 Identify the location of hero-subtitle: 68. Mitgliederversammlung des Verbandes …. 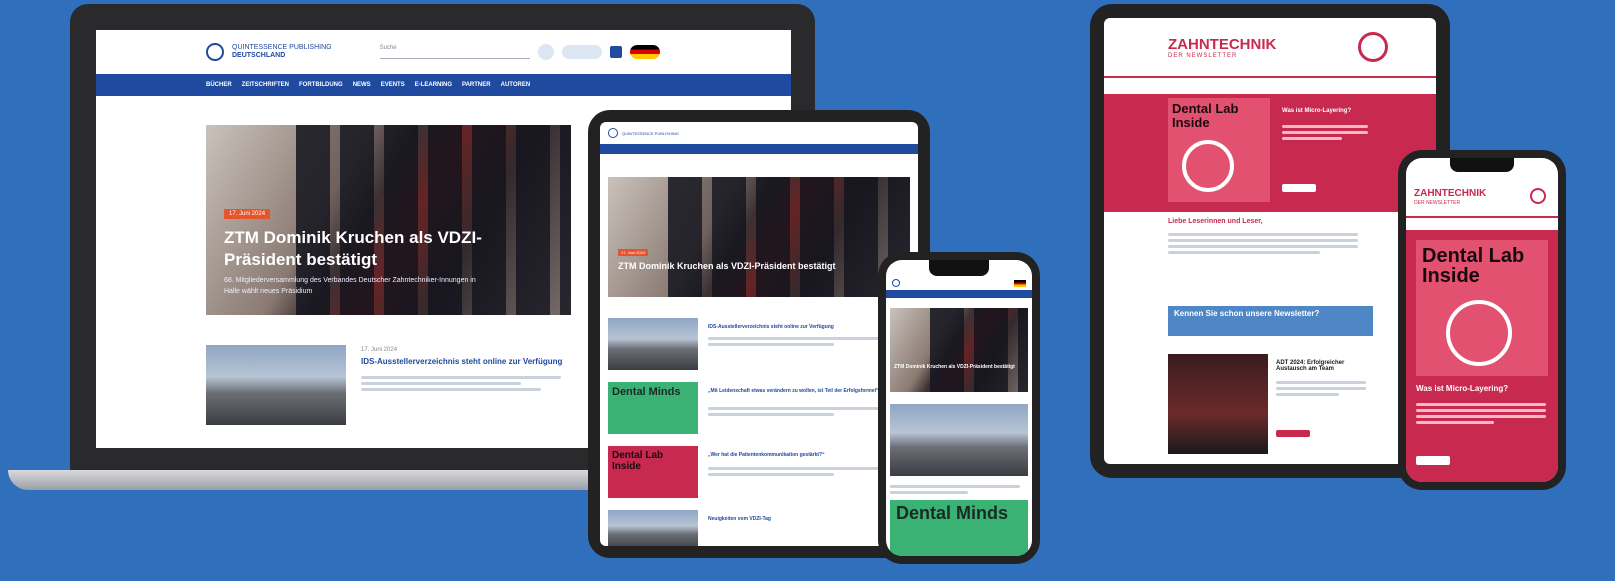
(350, 286).